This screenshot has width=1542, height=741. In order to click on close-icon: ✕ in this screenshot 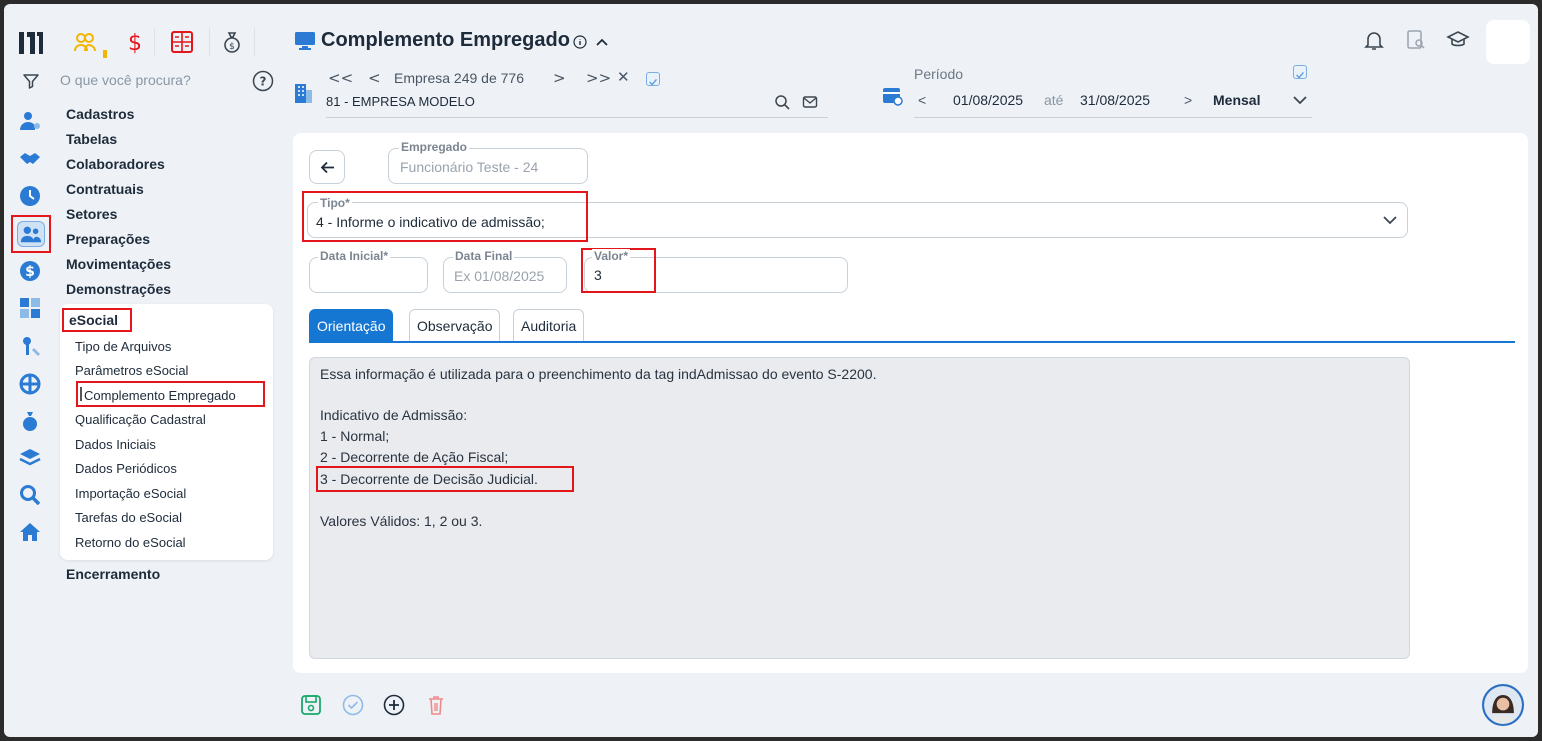, I will do `click(623, 77)`.